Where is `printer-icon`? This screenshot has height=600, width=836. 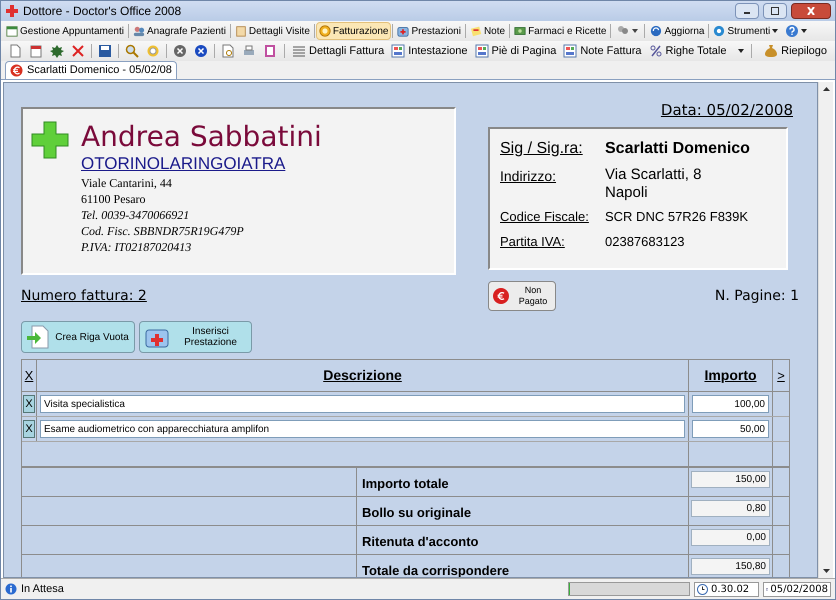
printer-icon is located at coordinates (249, 51).